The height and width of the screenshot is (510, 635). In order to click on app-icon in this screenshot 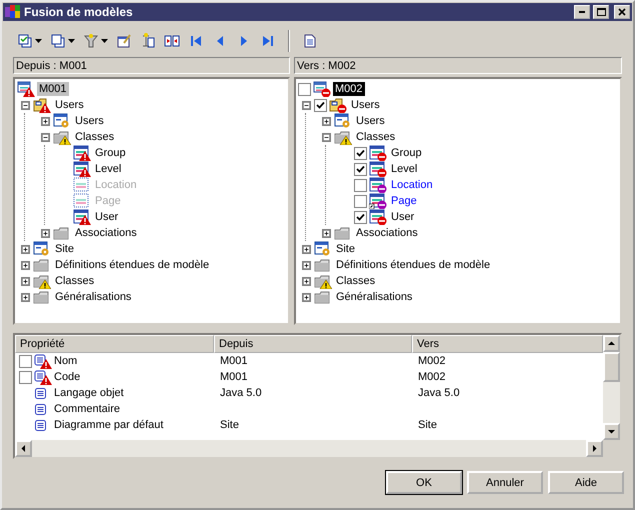, I will do `click(13, 12)`.